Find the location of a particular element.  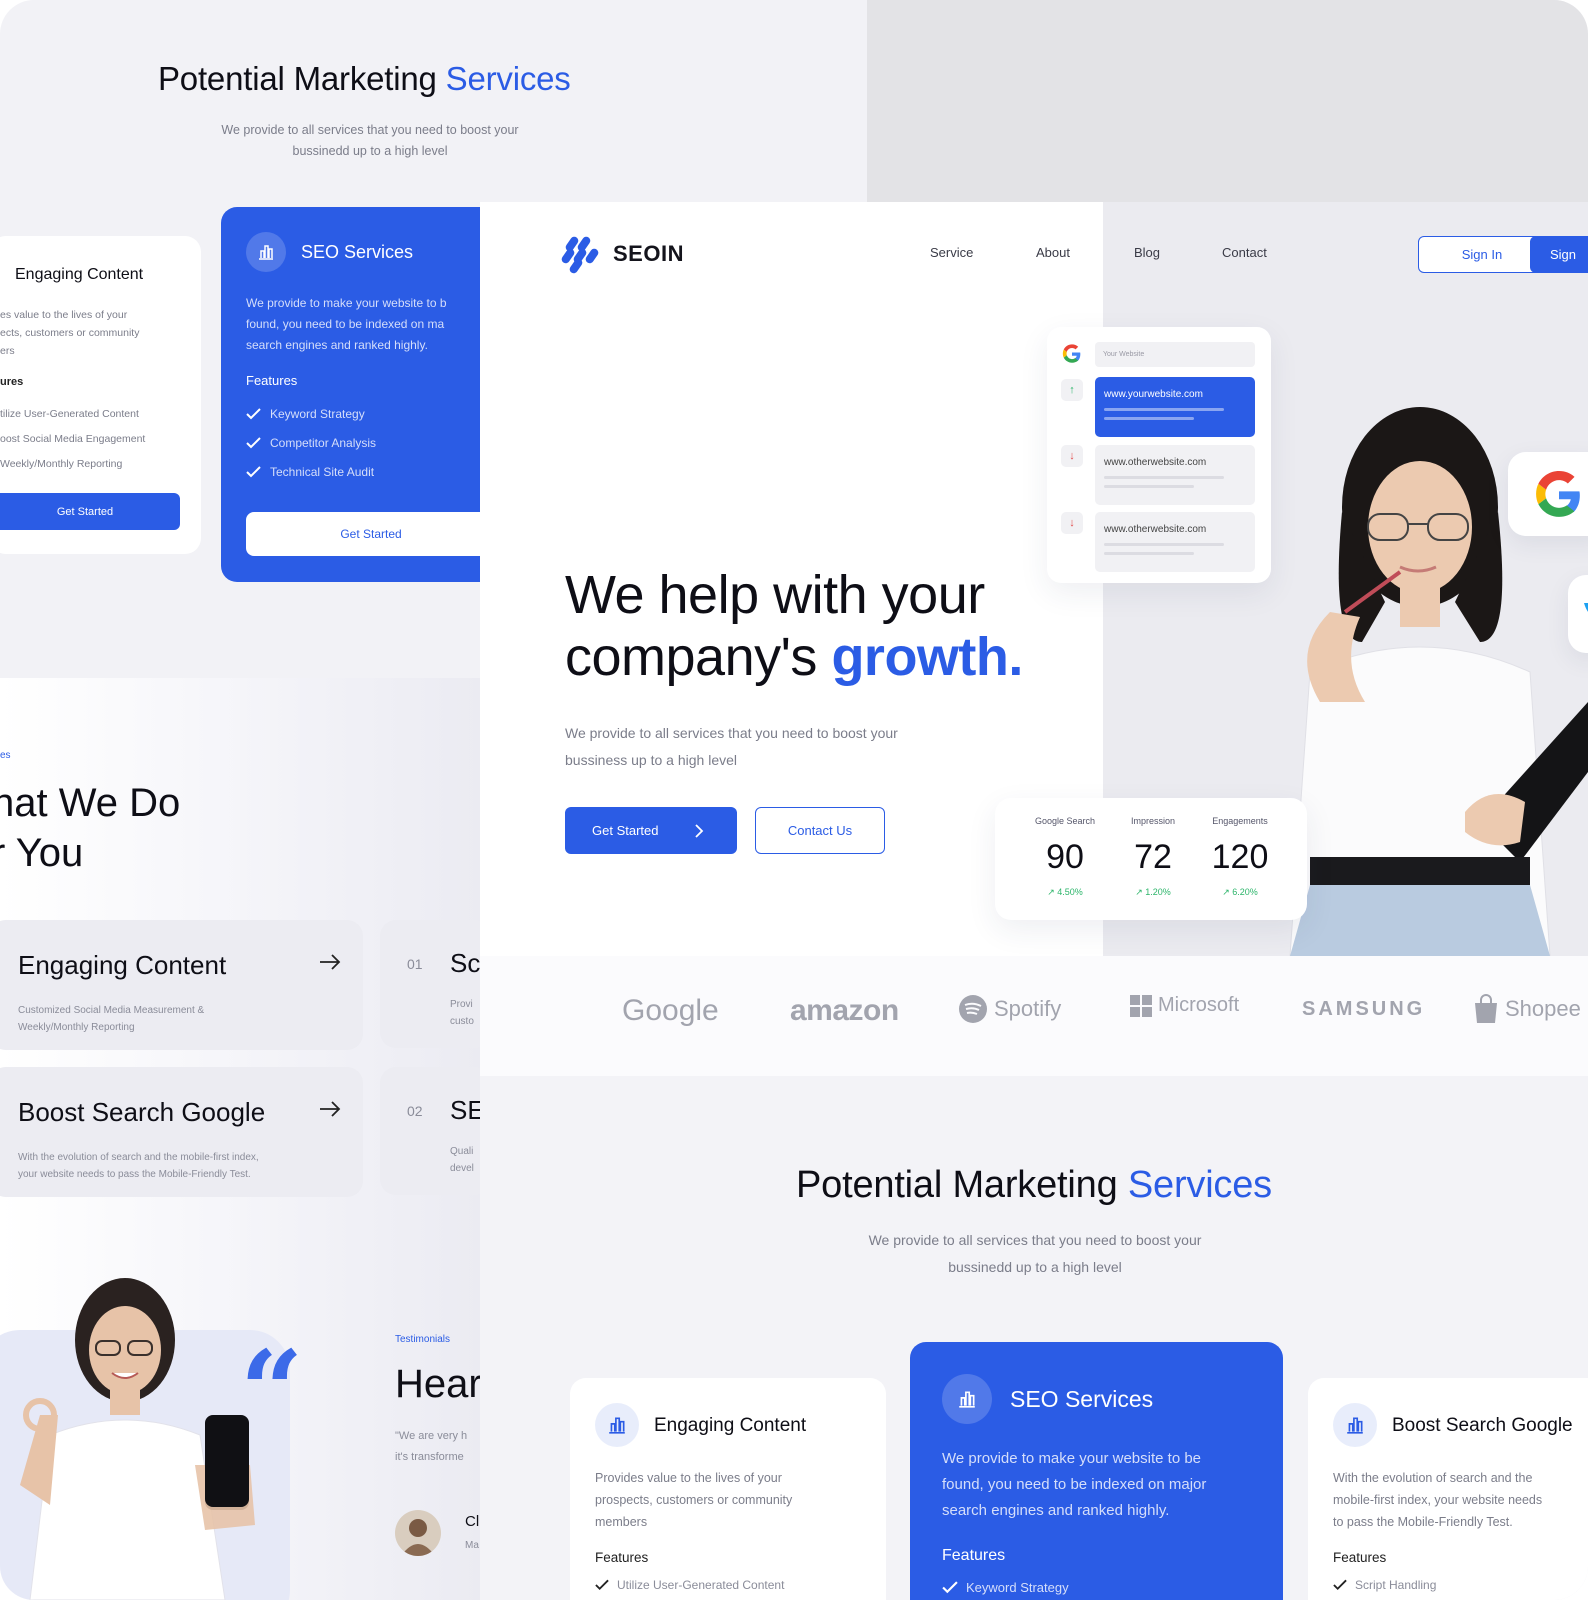

testimonials-tag: Testimonials is located at coordinates (423, 1339).